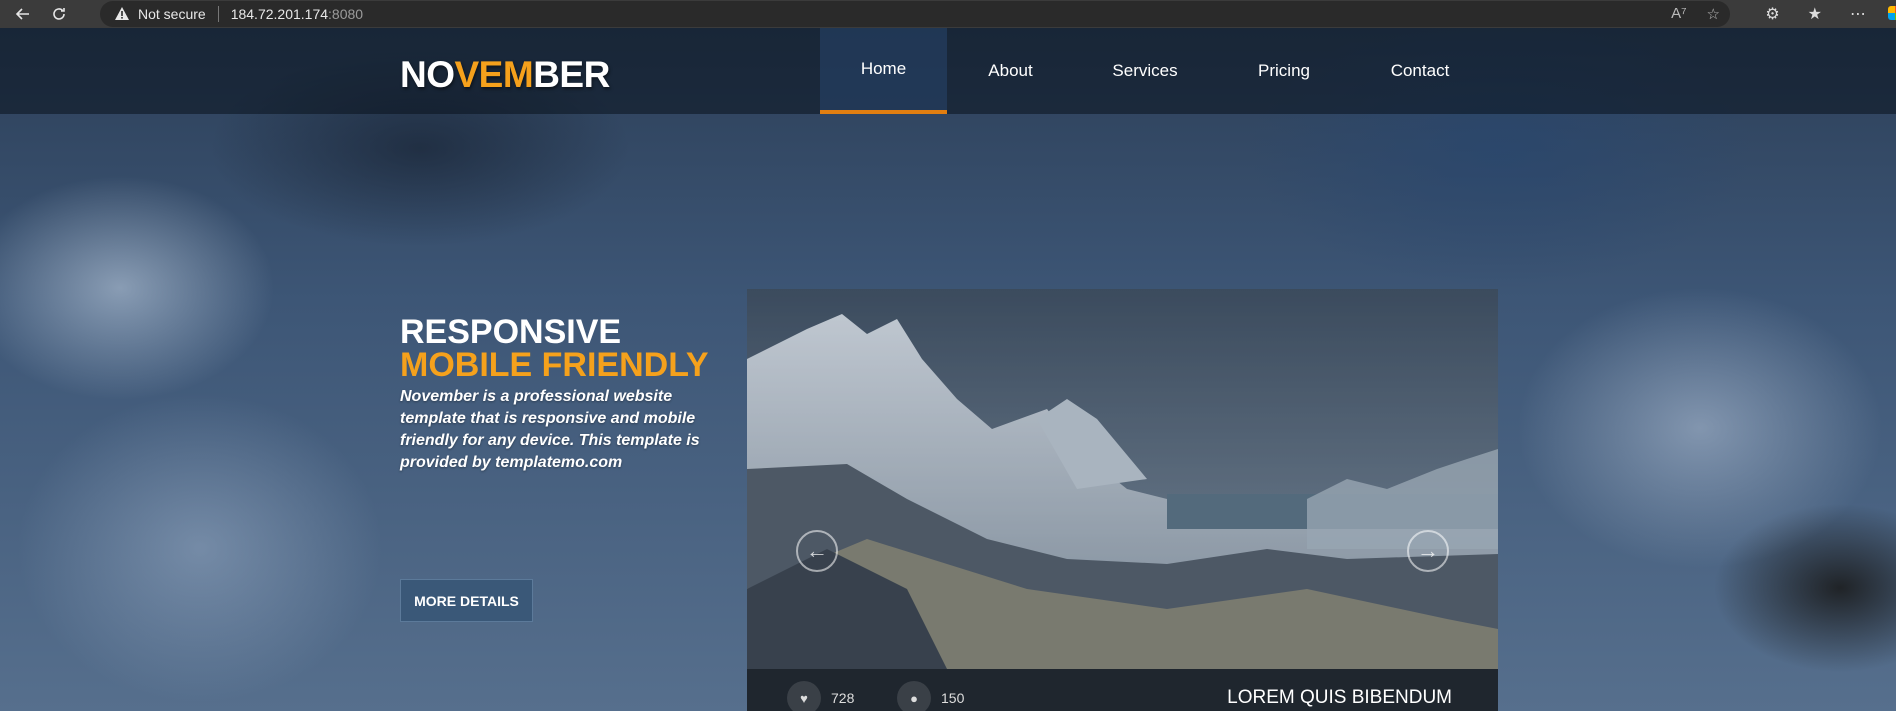 The height and width of the screenshot is (711, 1896). I want to click on slide-caption-title: LOREM QUIS BIBENDUM, so click(1339, 697).